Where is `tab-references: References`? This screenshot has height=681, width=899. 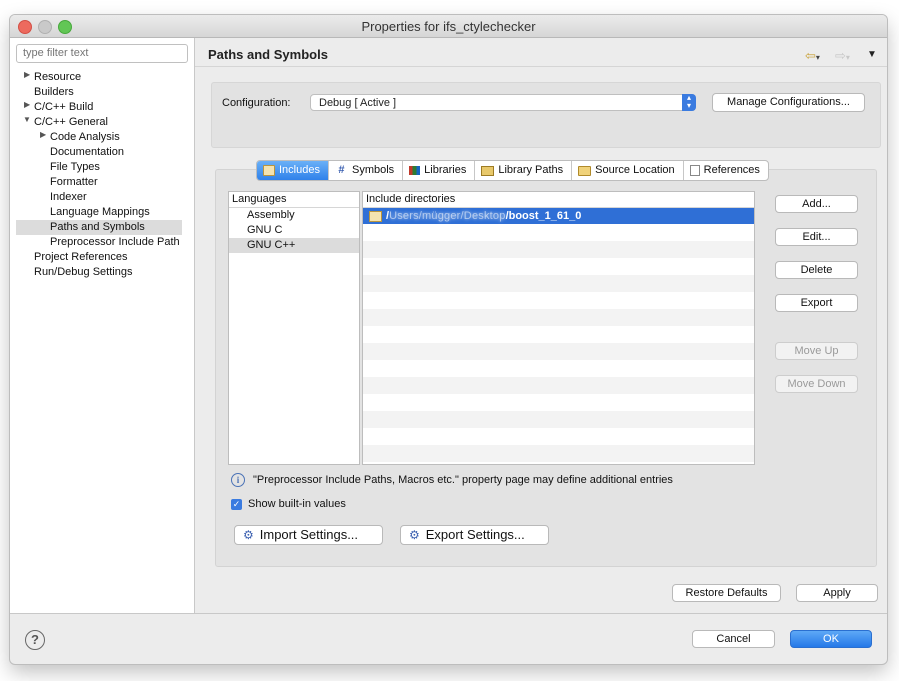
tab-references: References is located at coordinates (726, 170).